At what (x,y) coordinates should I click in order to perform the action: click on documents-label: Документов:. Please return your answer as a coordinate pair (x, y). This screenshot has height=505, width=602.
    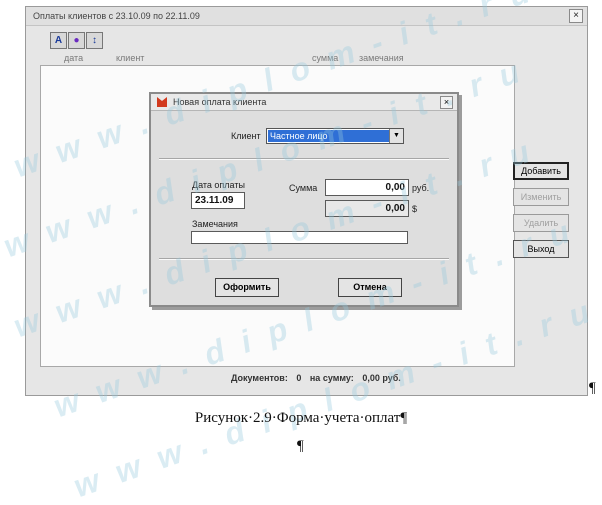
    Looking at the image, I should click on (259, 378).